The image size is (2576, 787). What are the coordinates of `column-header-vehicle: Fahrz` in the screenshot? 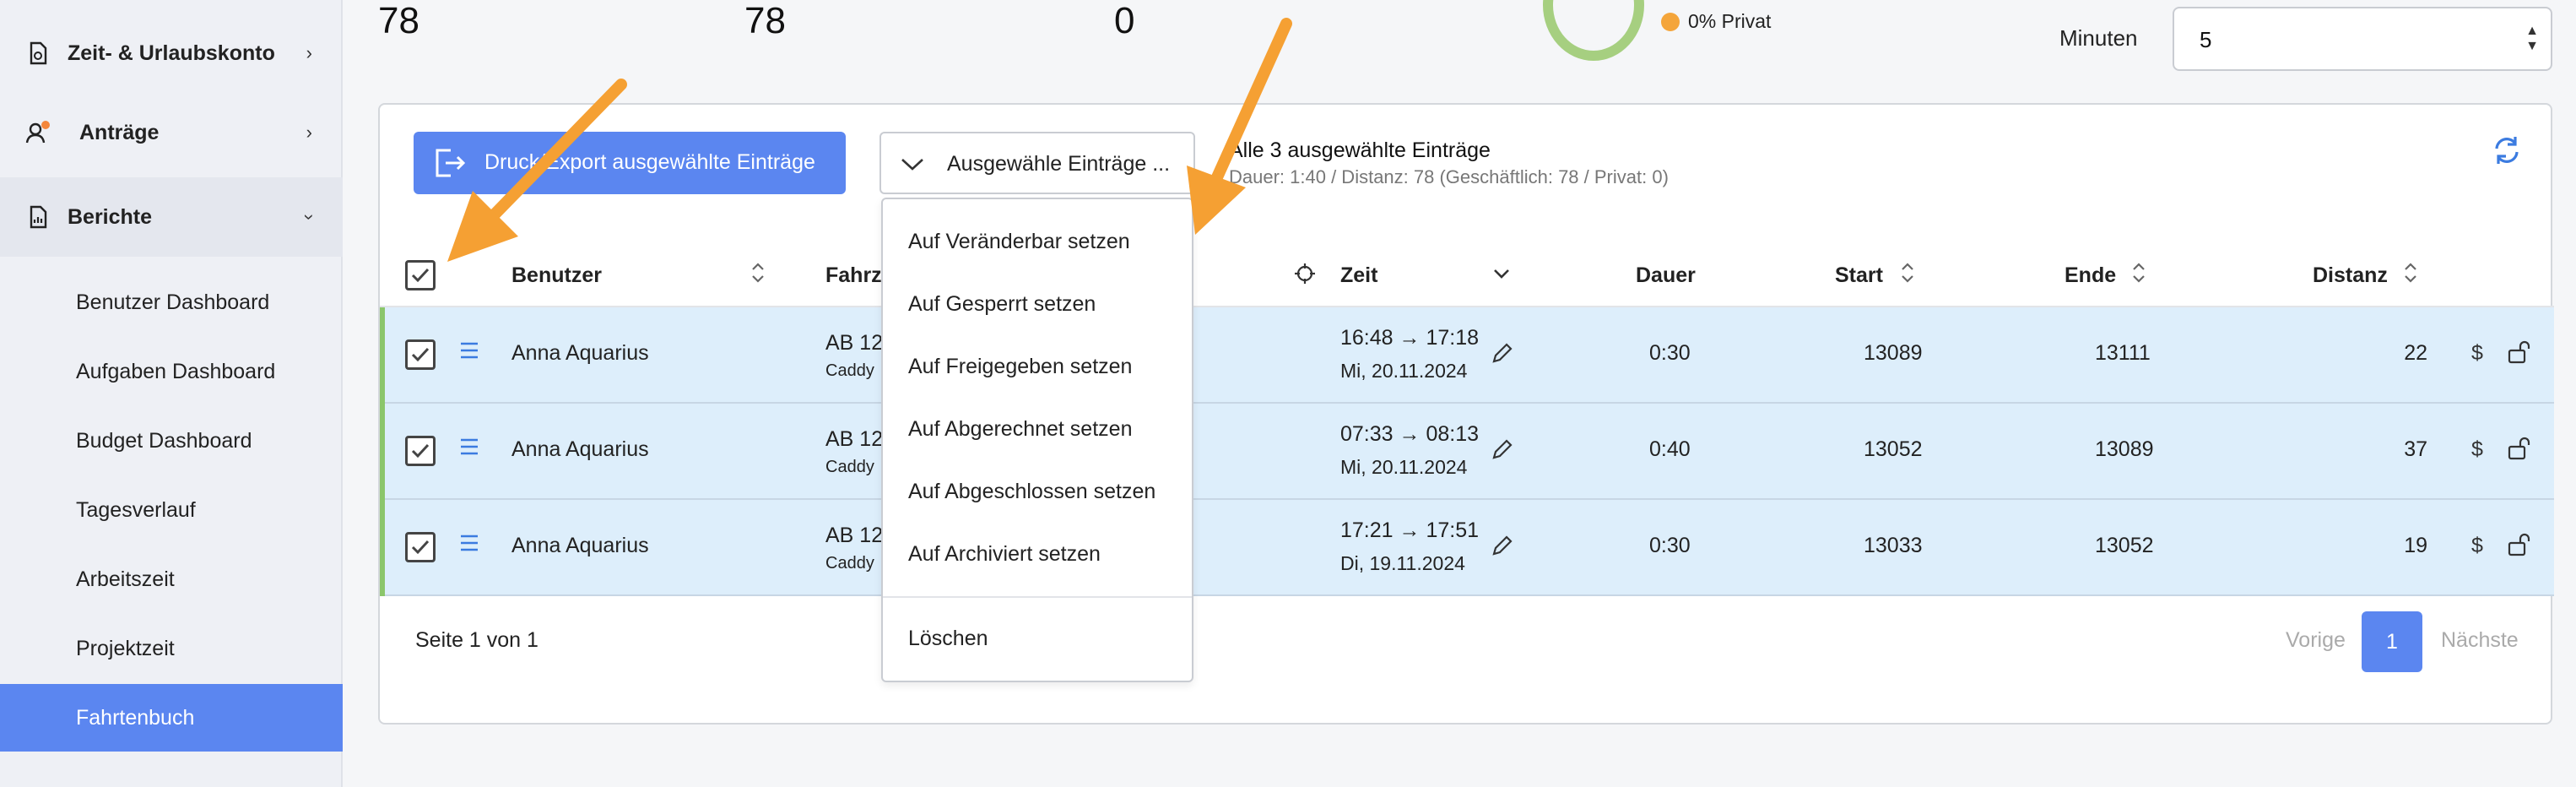 It's located at (853, 276).